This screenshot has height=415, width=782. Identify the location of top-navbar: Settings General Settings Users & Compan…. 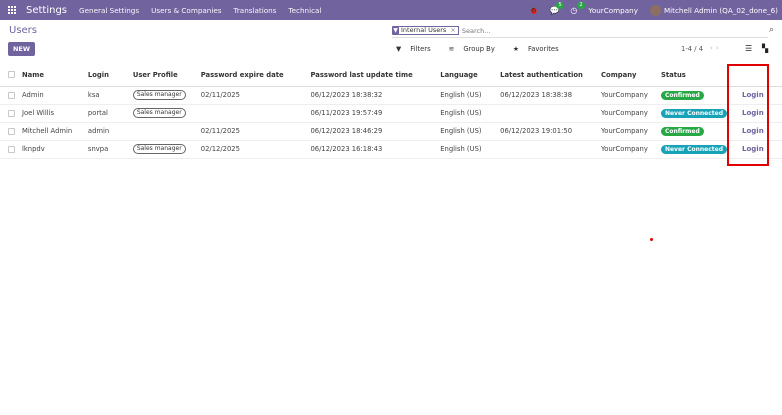
(391, 10).